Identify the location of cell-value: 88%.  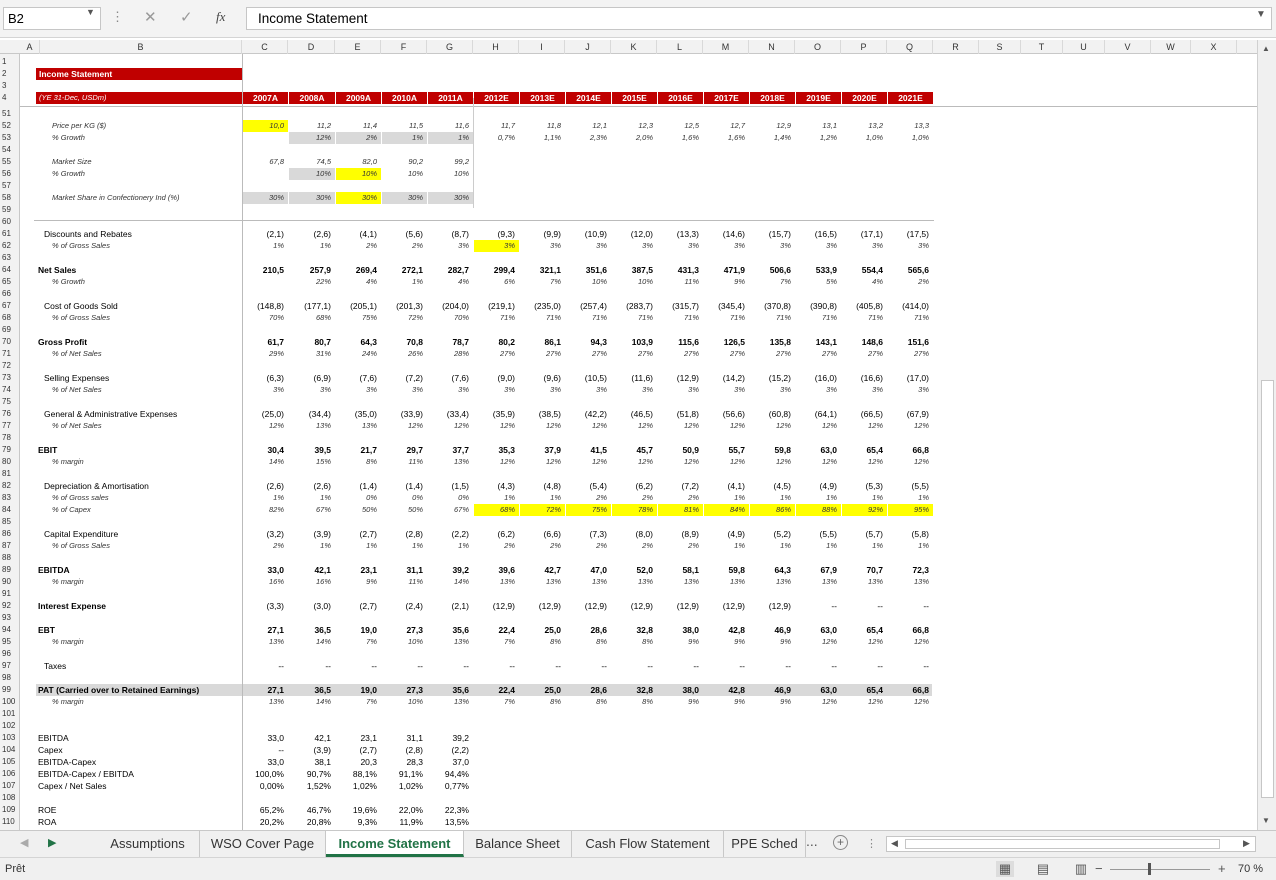
(818, 510).